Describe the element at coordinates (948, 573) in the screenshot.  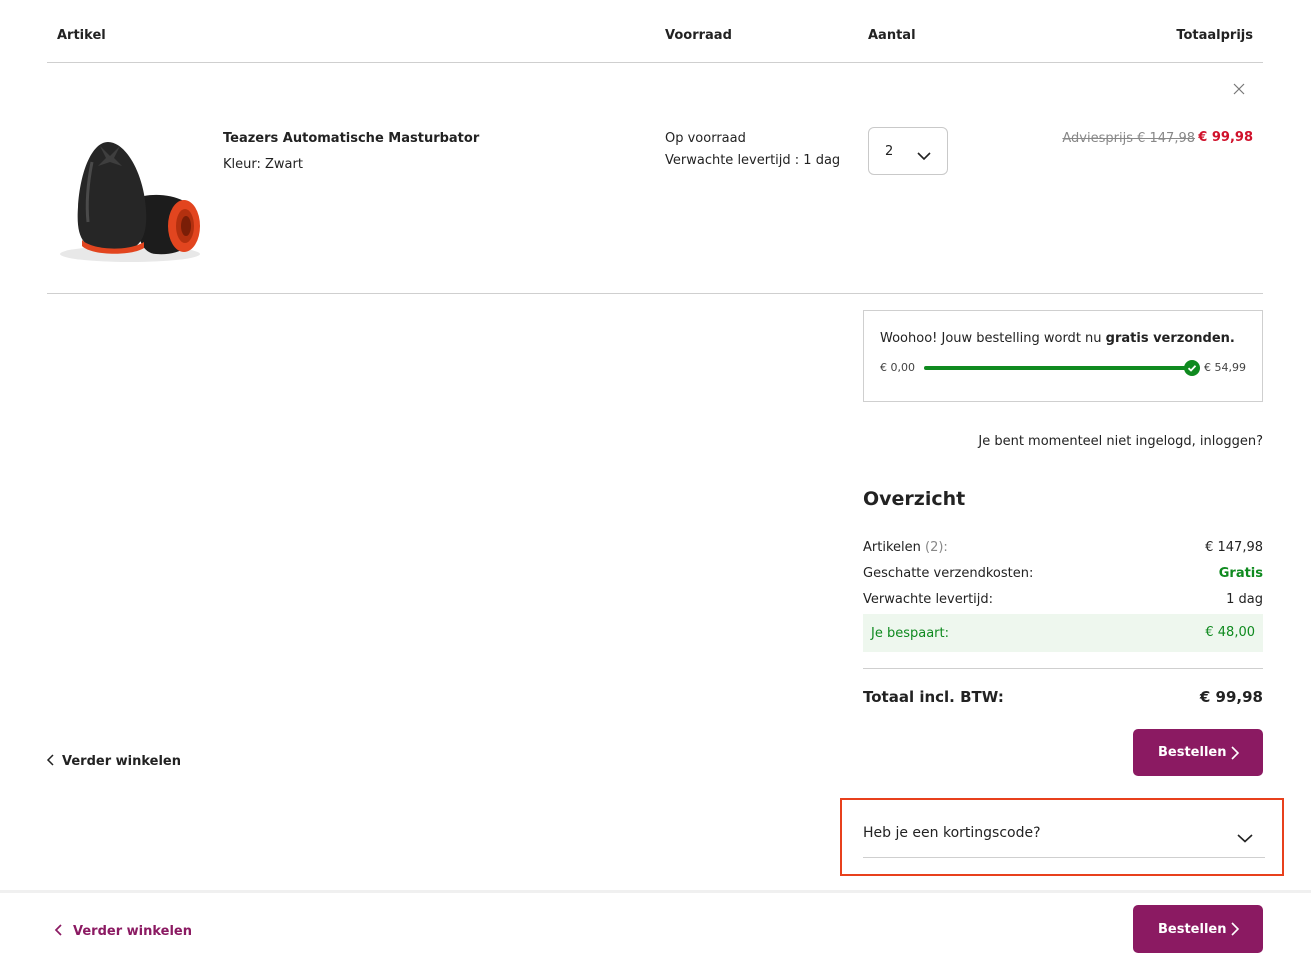
I see `shipping-cost-label: Geschatte verzendkosten:` at that location.